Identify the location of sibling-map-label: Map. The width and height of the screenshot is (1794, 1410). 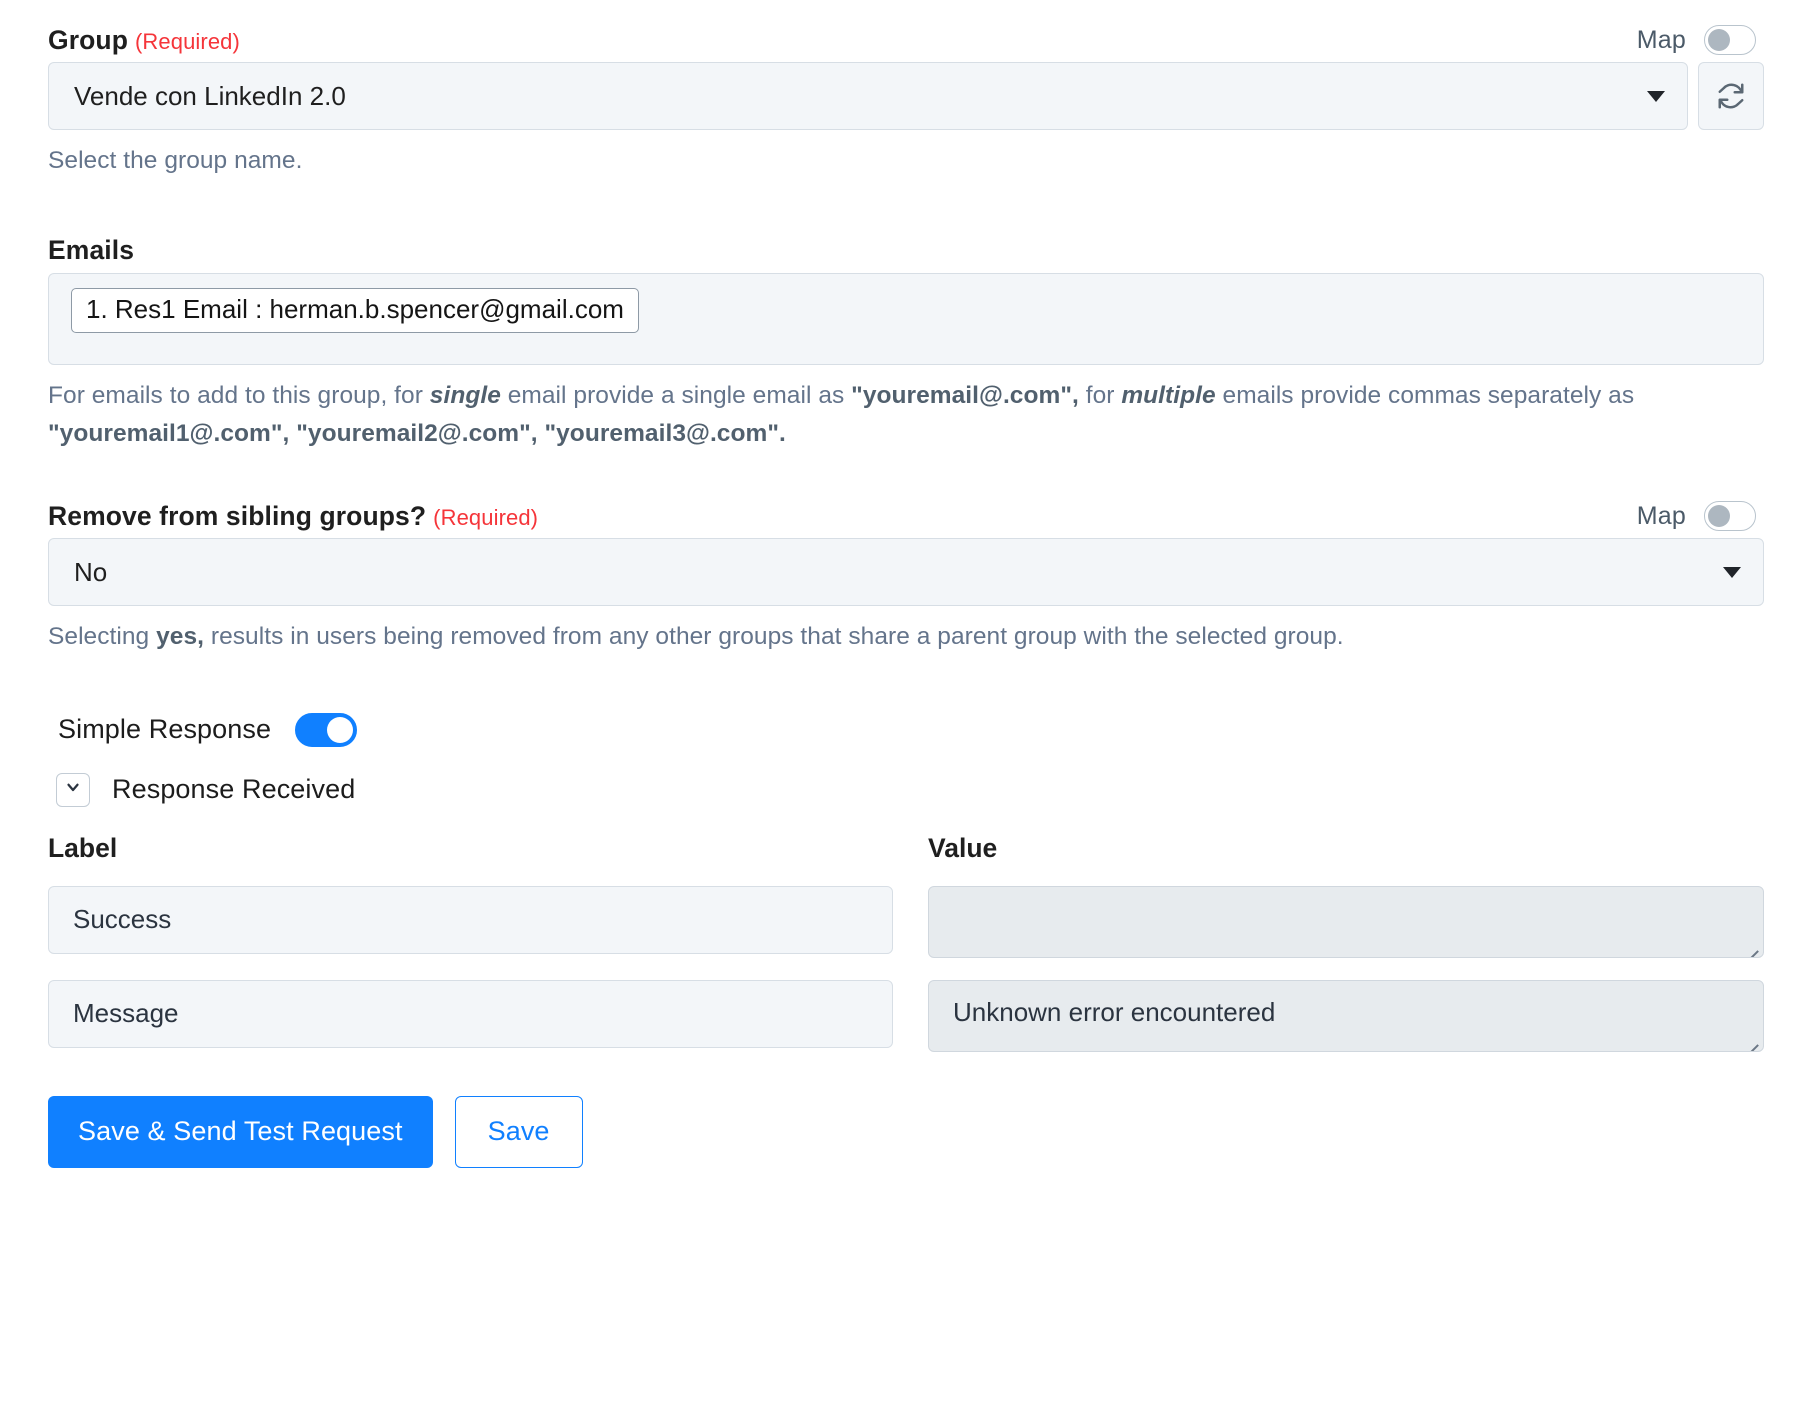
(1661, 515).